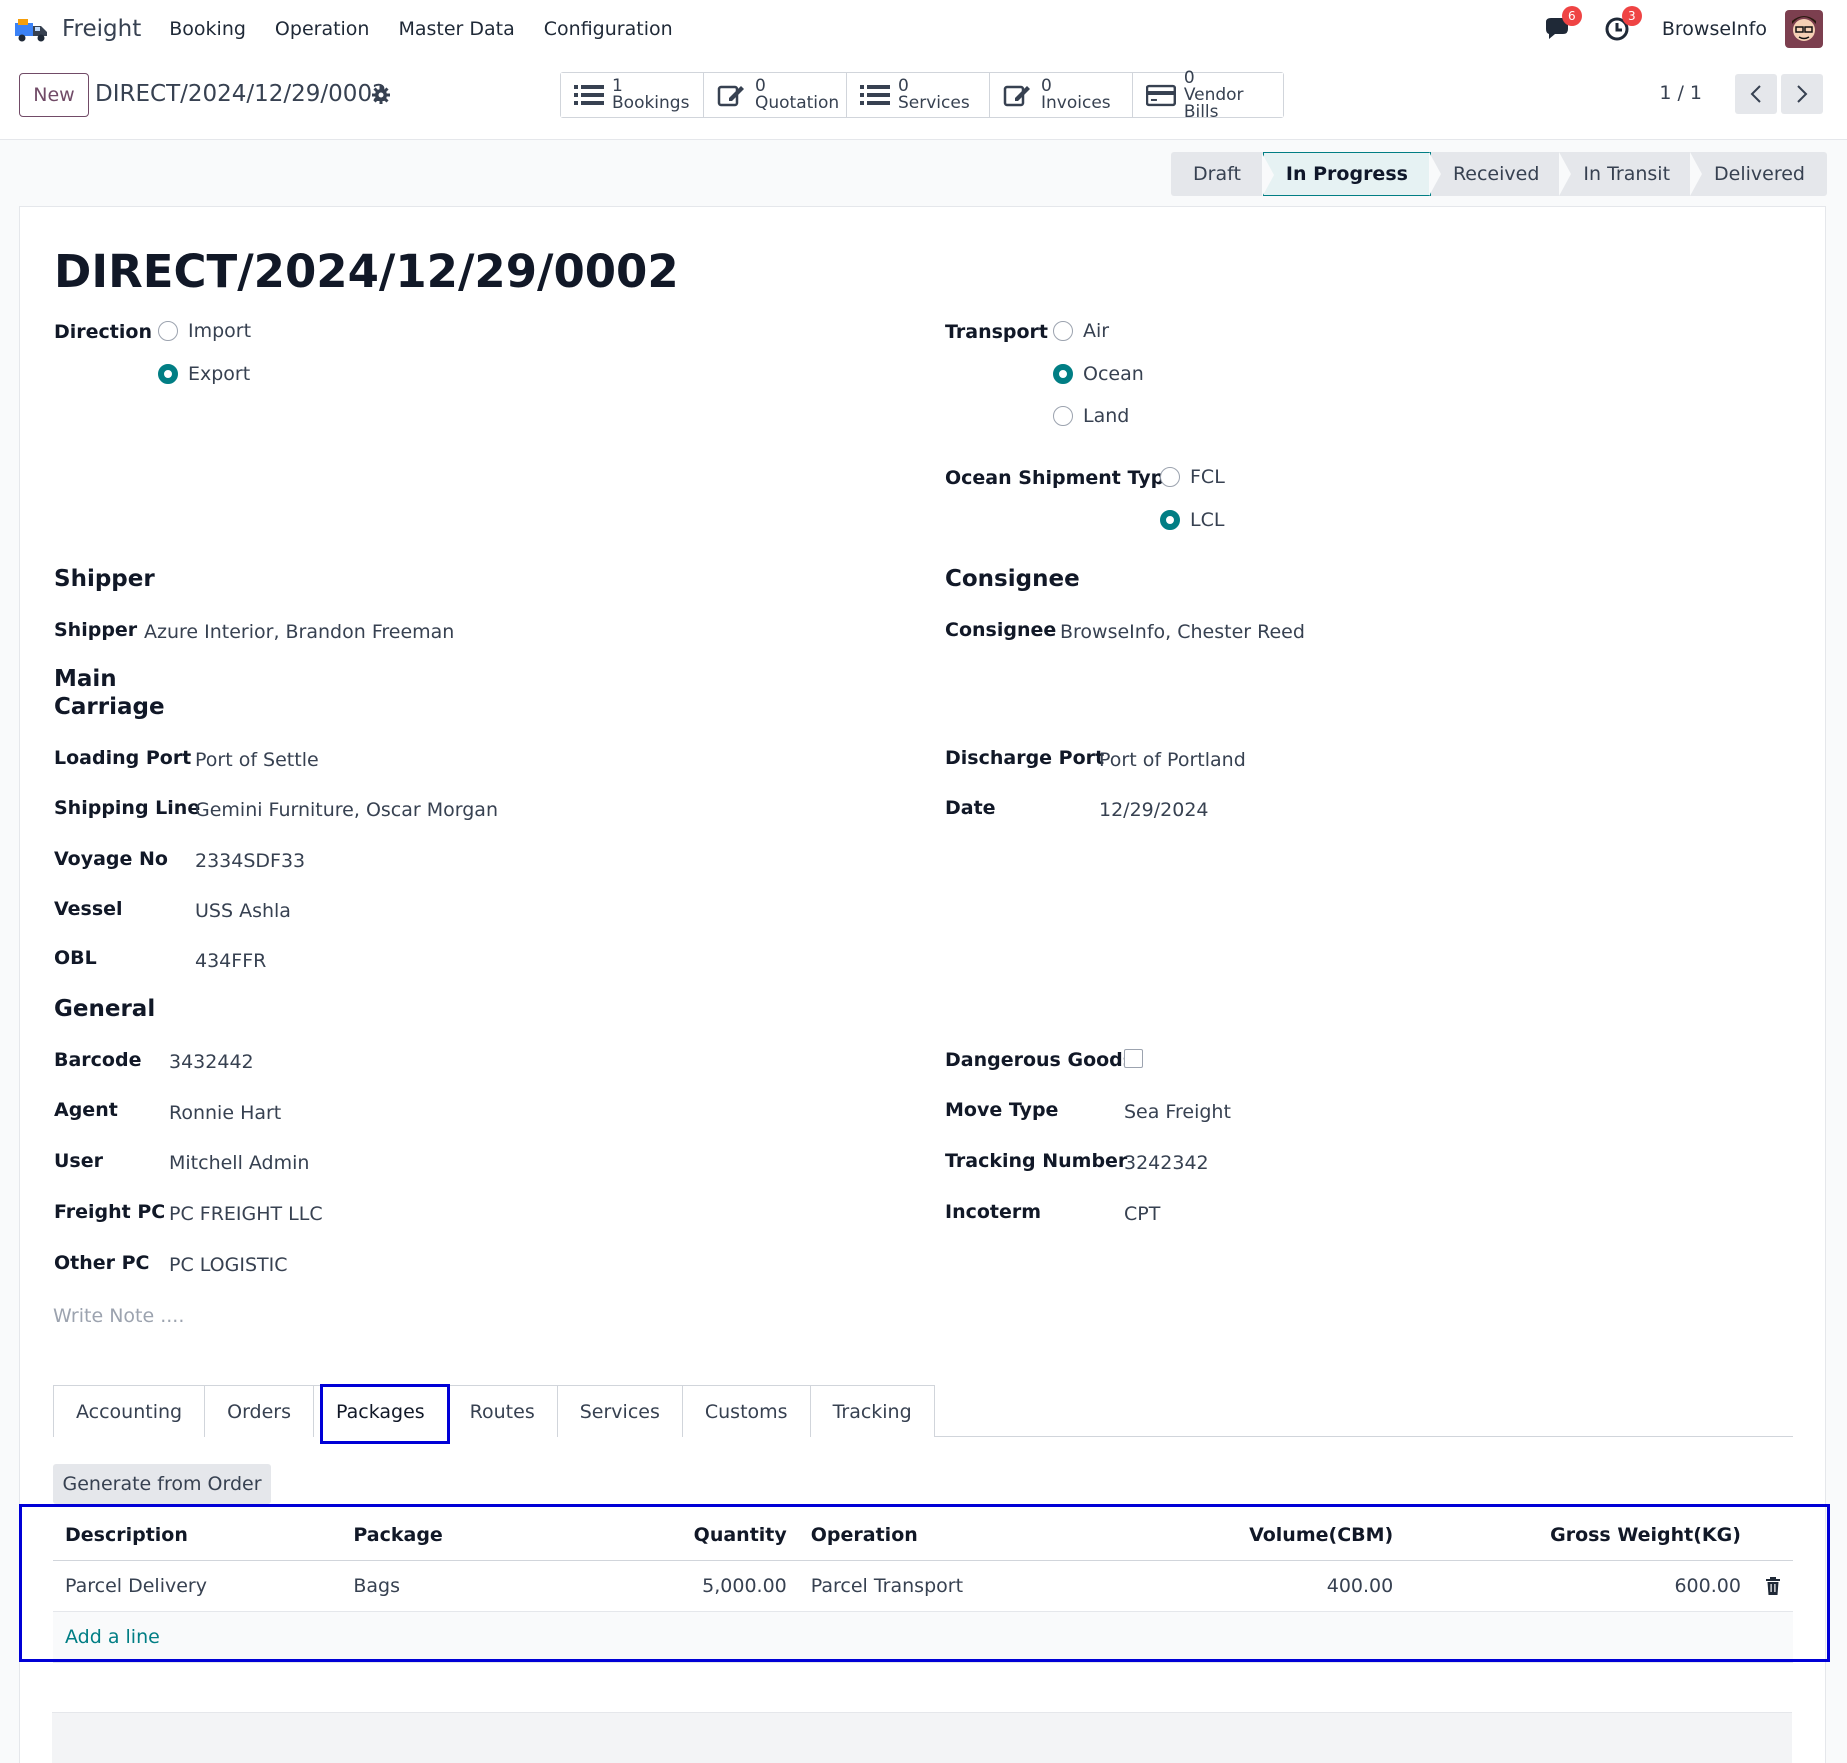 The height and width of the screenshot is (1763, 1847). I want to click on column-description: Description, so click(197, 1535).